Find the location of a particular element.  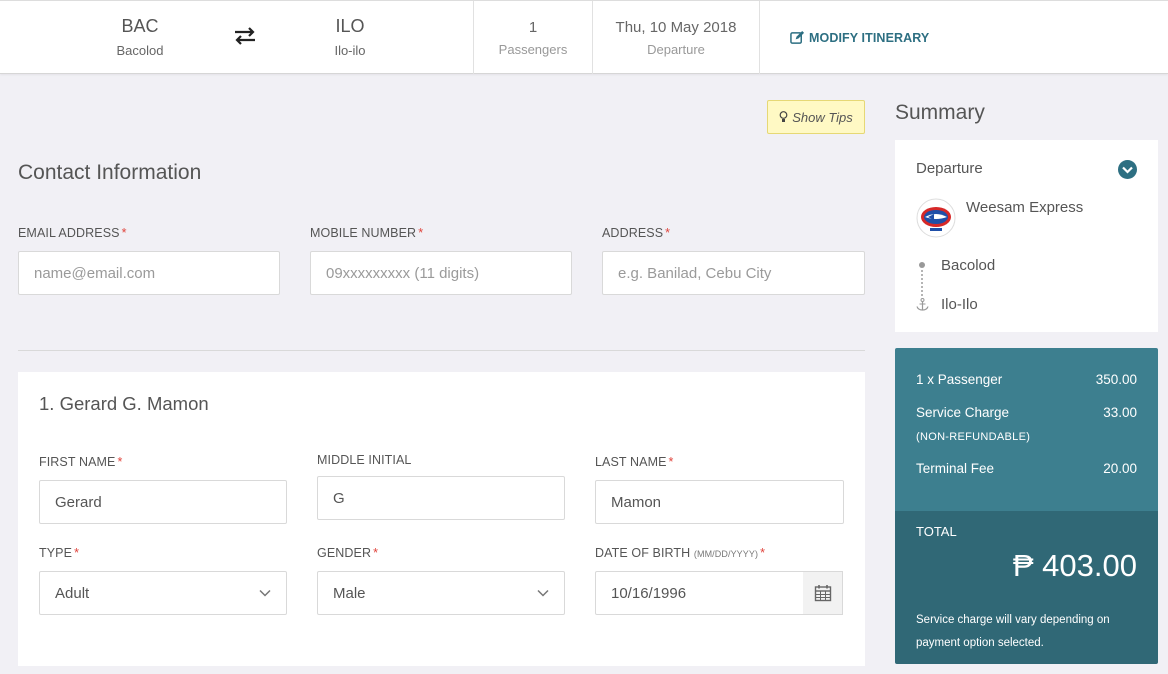

destination-code: ILO is located at coordinates (350, 26).